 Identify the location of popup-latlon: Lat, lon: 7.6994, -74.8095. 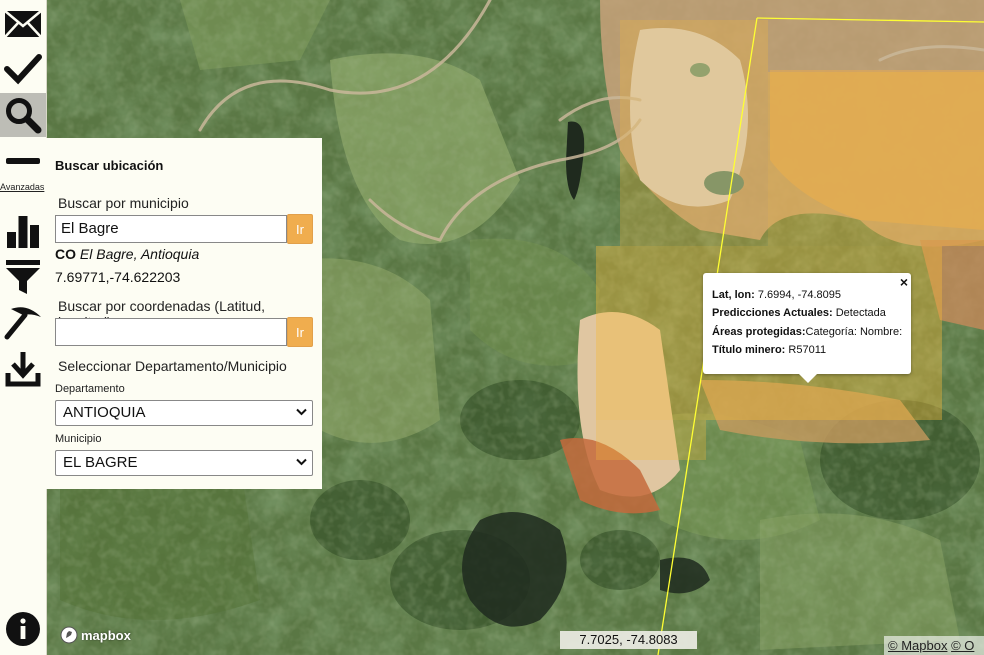
(776, 295).